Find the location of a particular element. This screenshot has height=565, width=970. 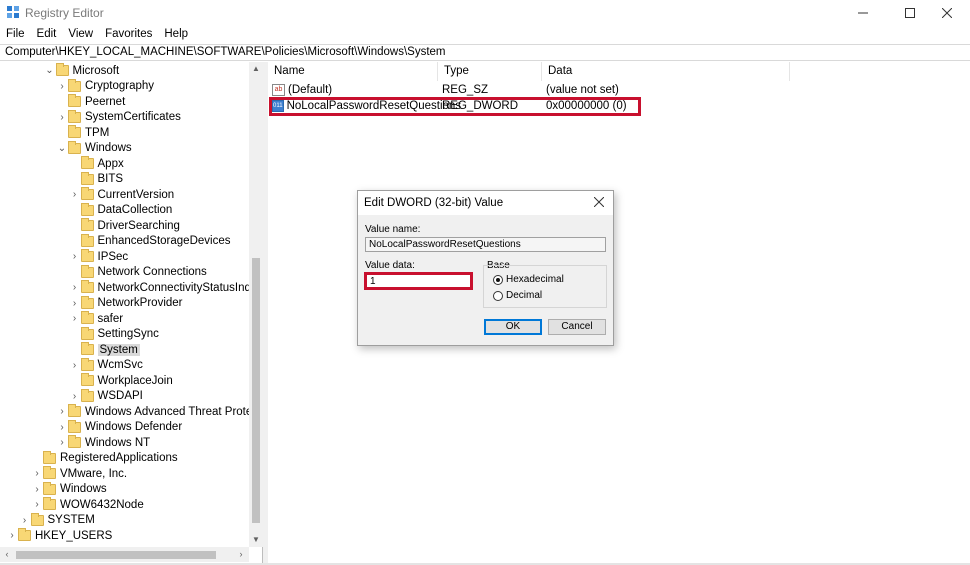

tree-item: ⌄ Microsoft is located at coordinates (82, 71).